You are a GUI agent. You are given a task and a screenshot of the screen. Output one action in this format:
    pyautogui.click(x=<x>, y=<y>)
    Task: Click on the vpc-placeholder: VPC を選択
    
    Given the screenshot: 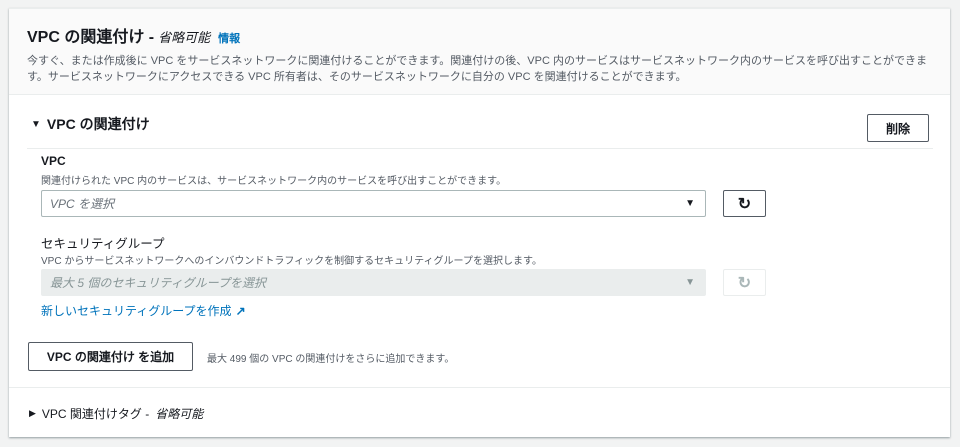 What is the action you would take?
    pyautogui.click(x=82, y=204)
    